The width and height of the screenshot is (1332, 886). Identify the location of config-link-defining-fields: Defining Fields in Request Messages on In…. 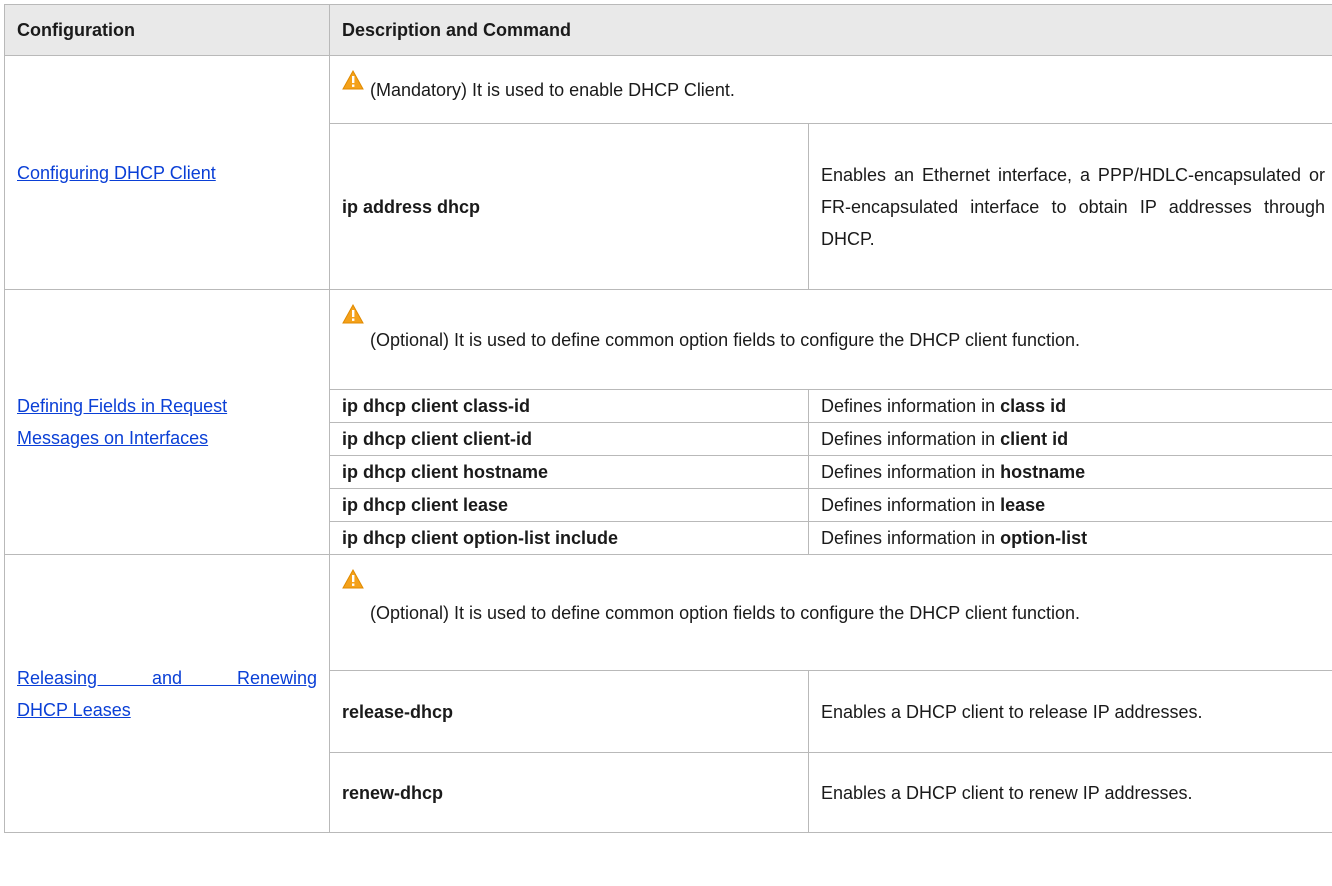
(122, 422).